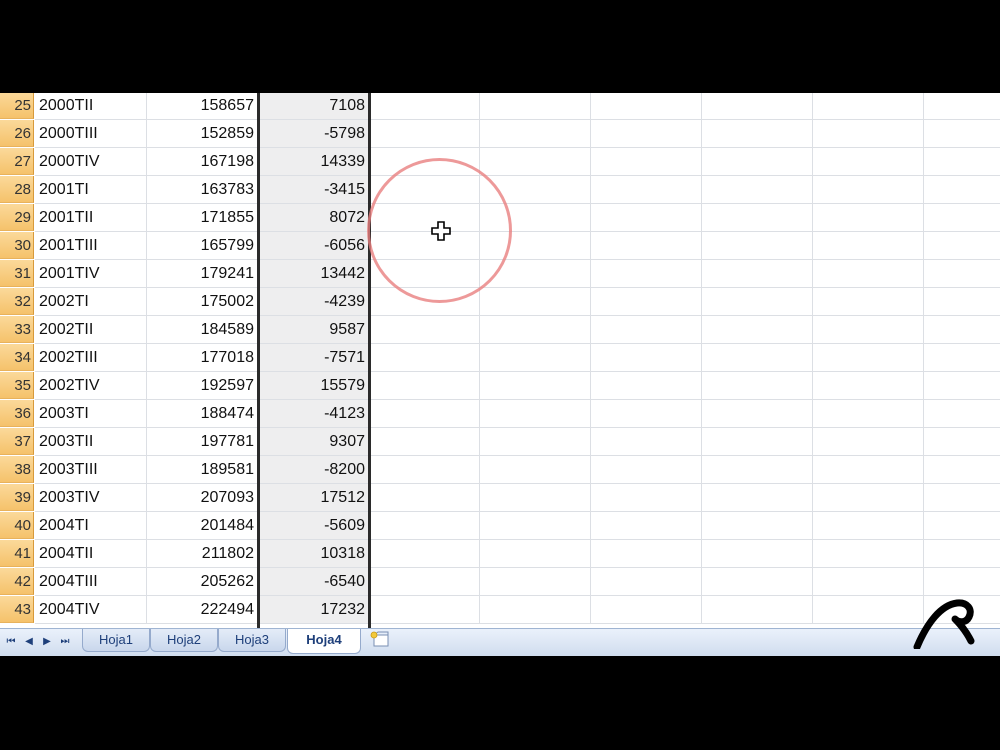 The width and height of the screenshot is (1000, 750). Describe the element at coordinates (91, 106) in the screenshot. I see `period-cell: 2000TII` at that location.